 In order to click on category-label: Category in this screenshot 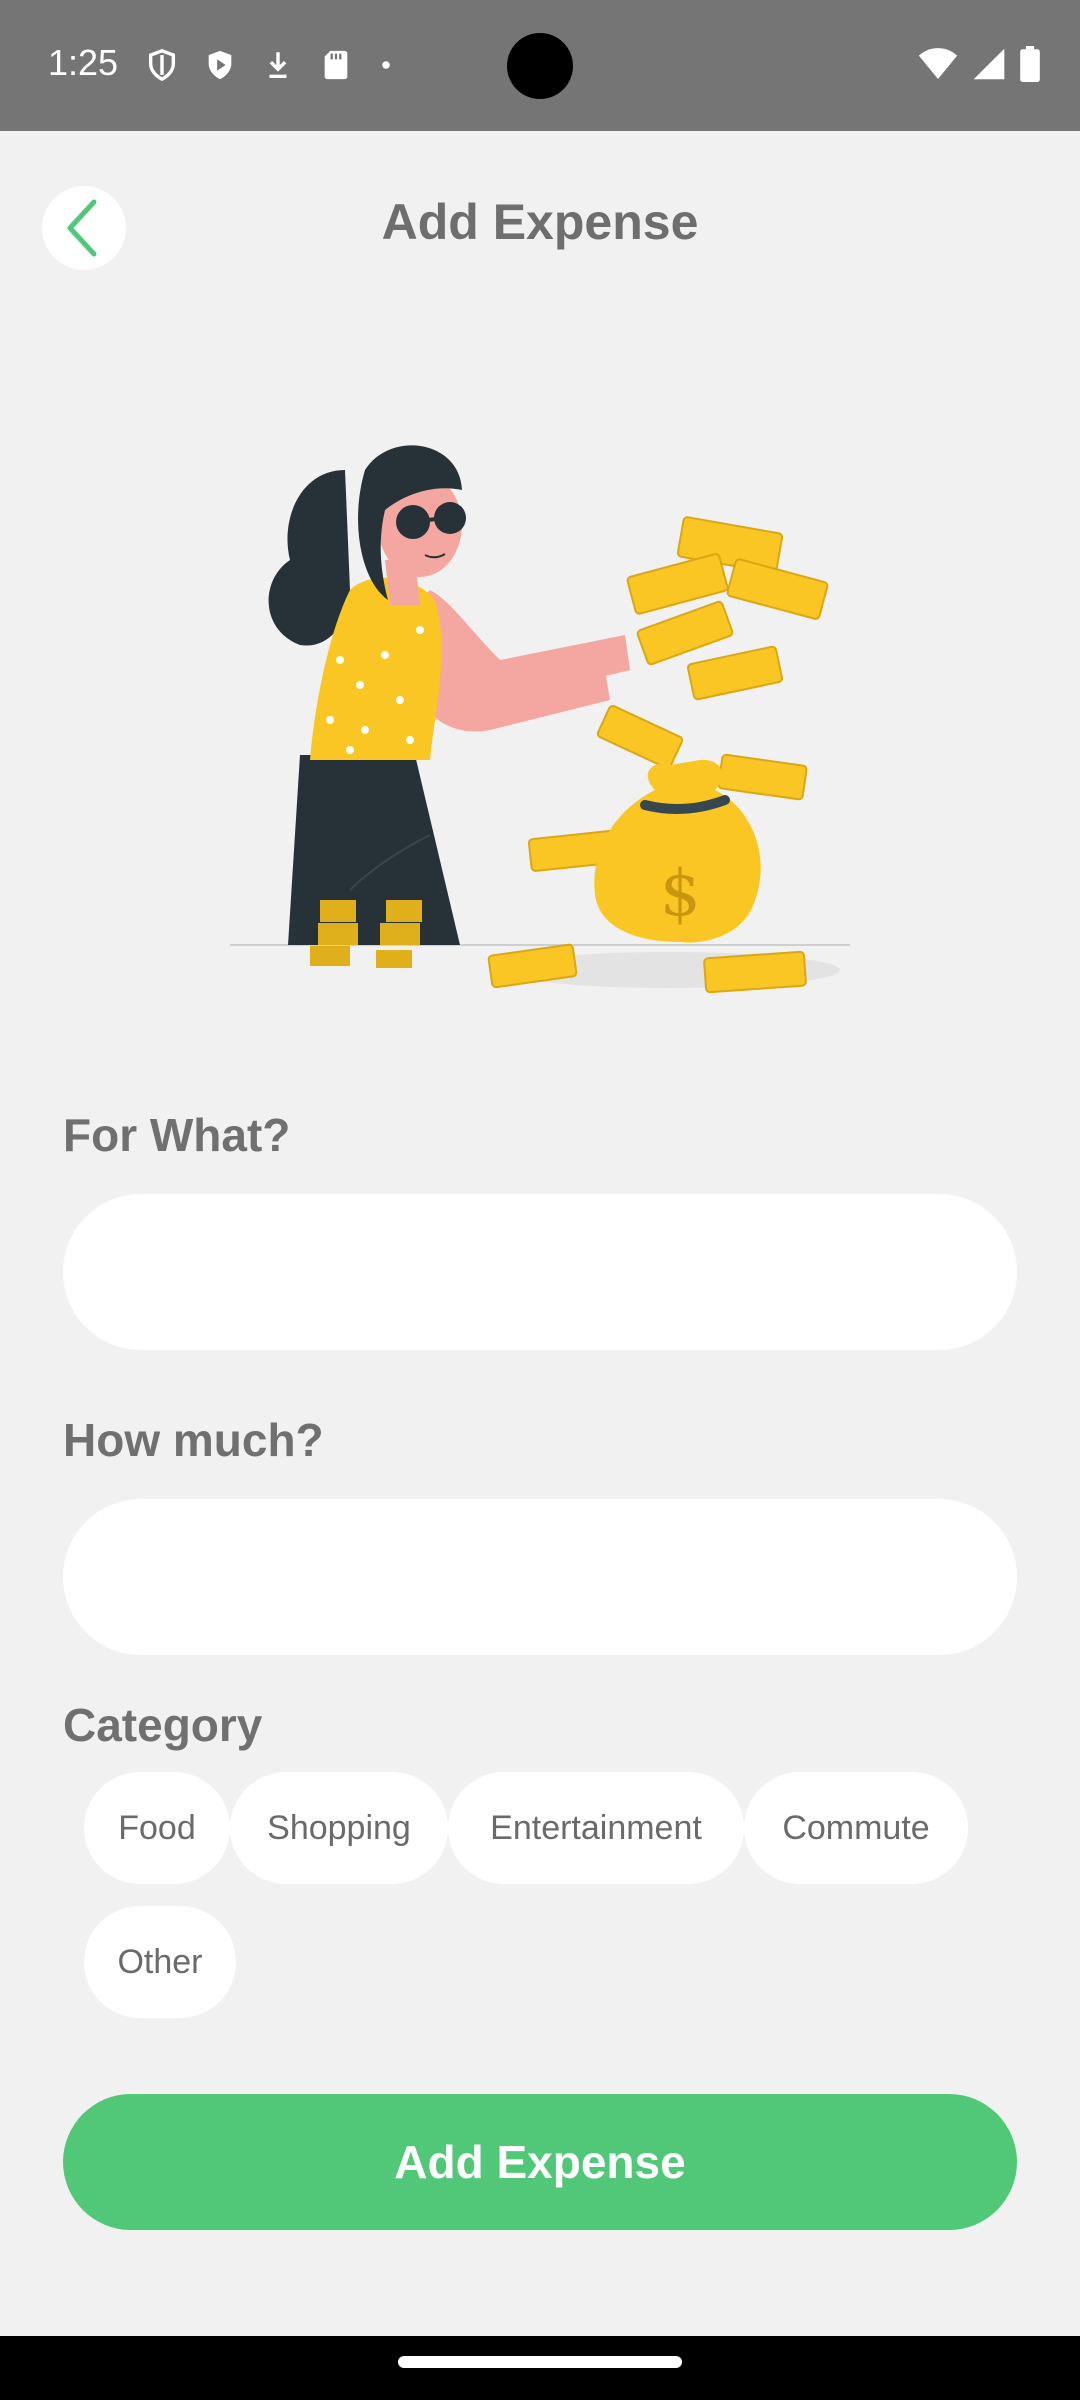, I will do `click(163, 1725)`.